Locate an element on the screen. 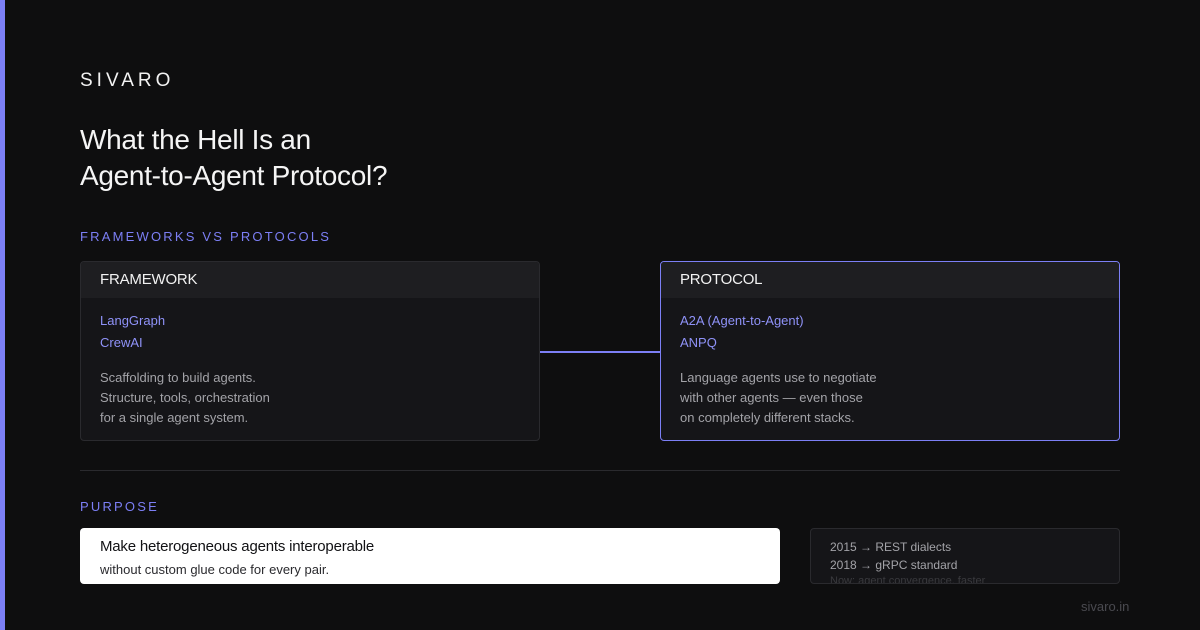 This screenshot has width=1200, height=630. brand-logo: SIVARO is located at coordinates (127, 80).